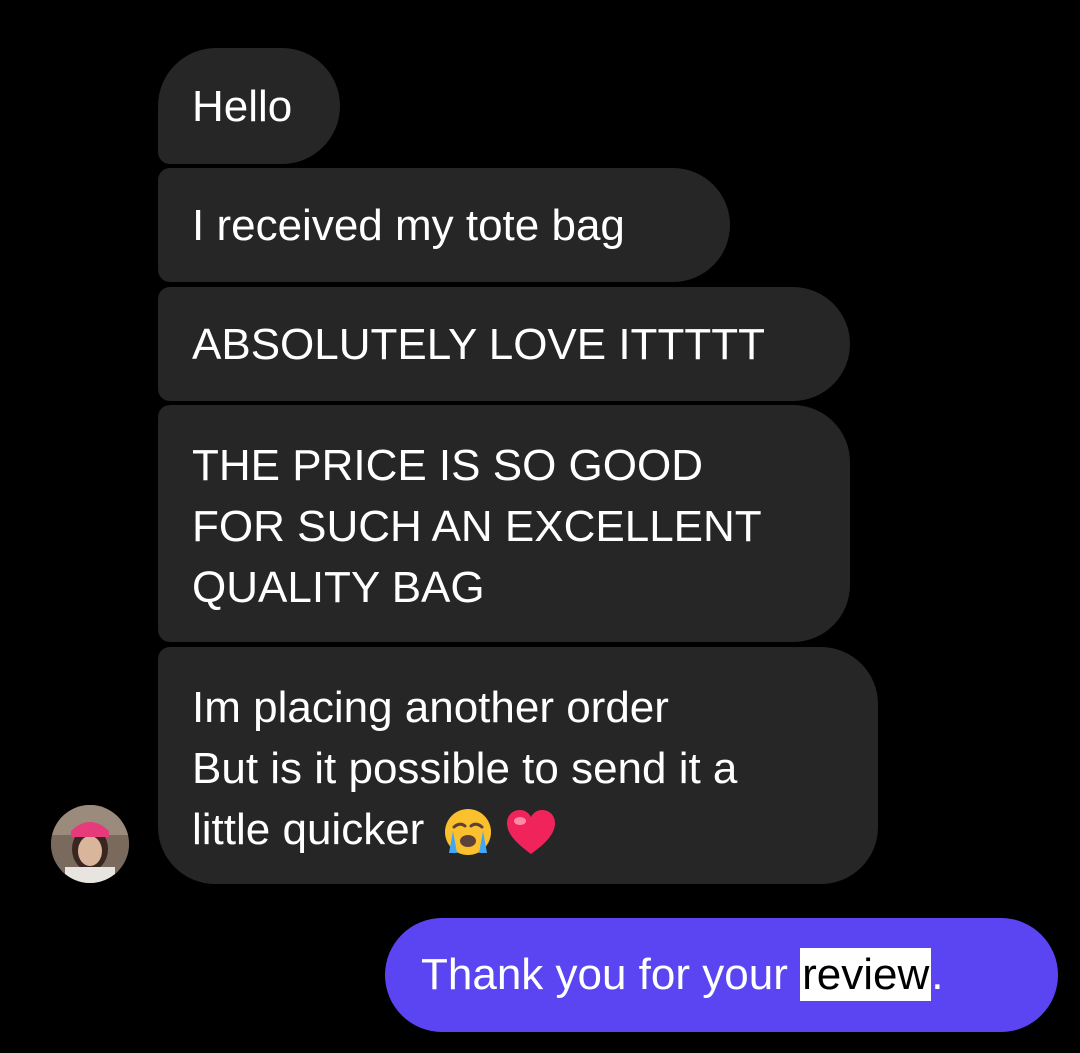  What do you see at coordinates (308, 829) in the screenshot?
I see `message-text-fragment: little quicker` at bounding box center [308, 829].